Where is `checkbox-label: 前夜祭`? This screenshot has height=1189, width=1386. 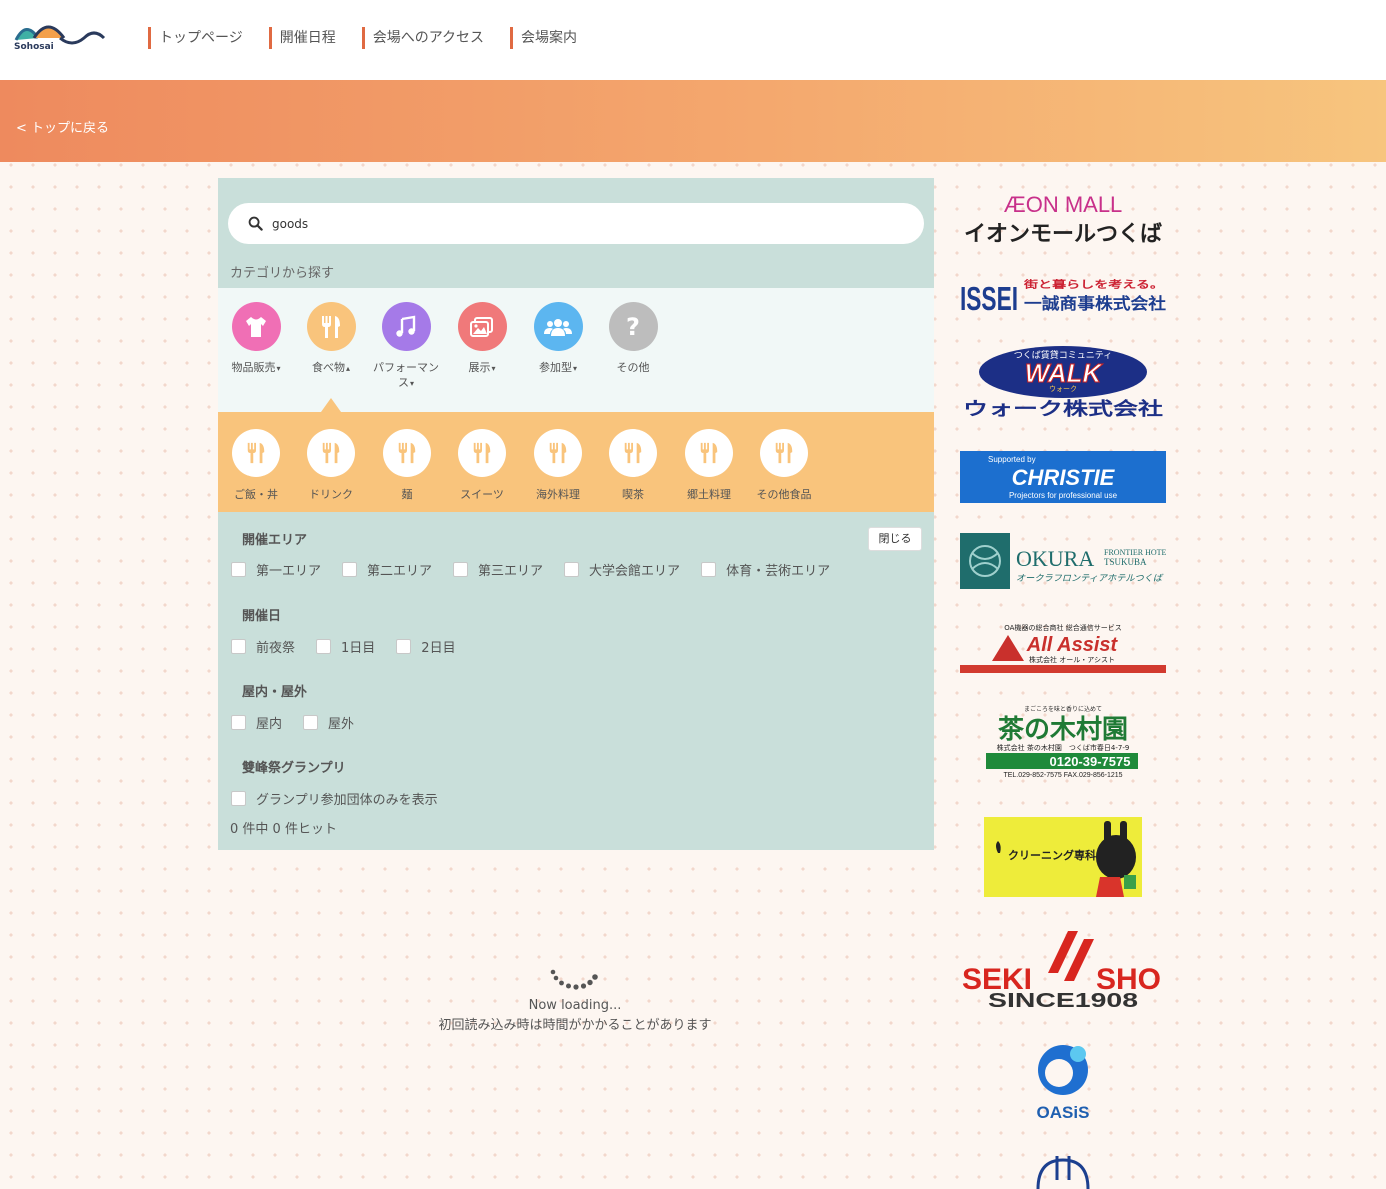
checkbox-label: 前夜祭 is located at coordinates (276, 648).